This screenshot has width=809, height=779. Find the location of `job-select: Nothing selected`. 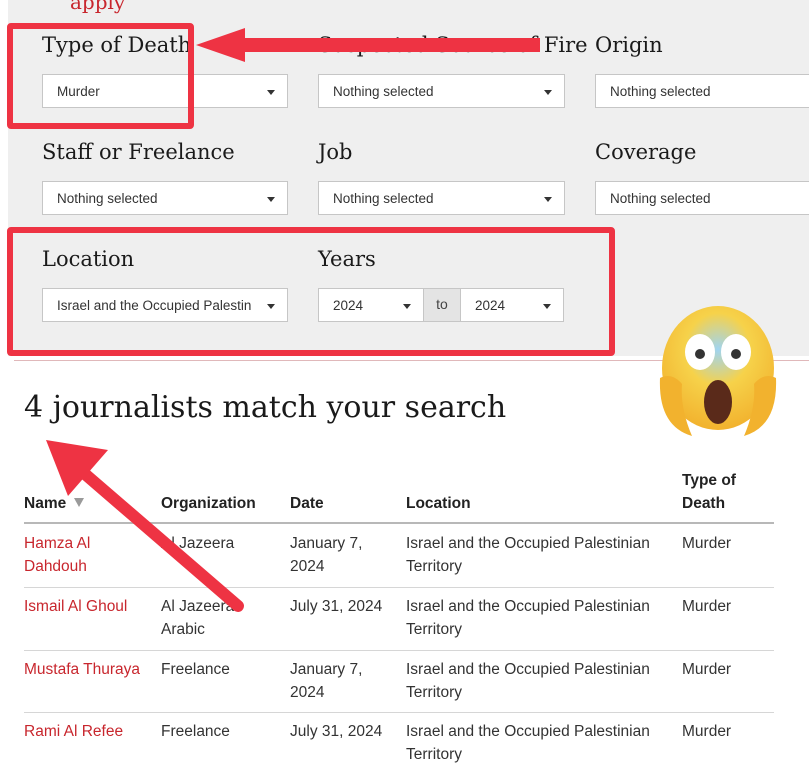

job-select: Nothing selected is located at coordinates (441, 198).